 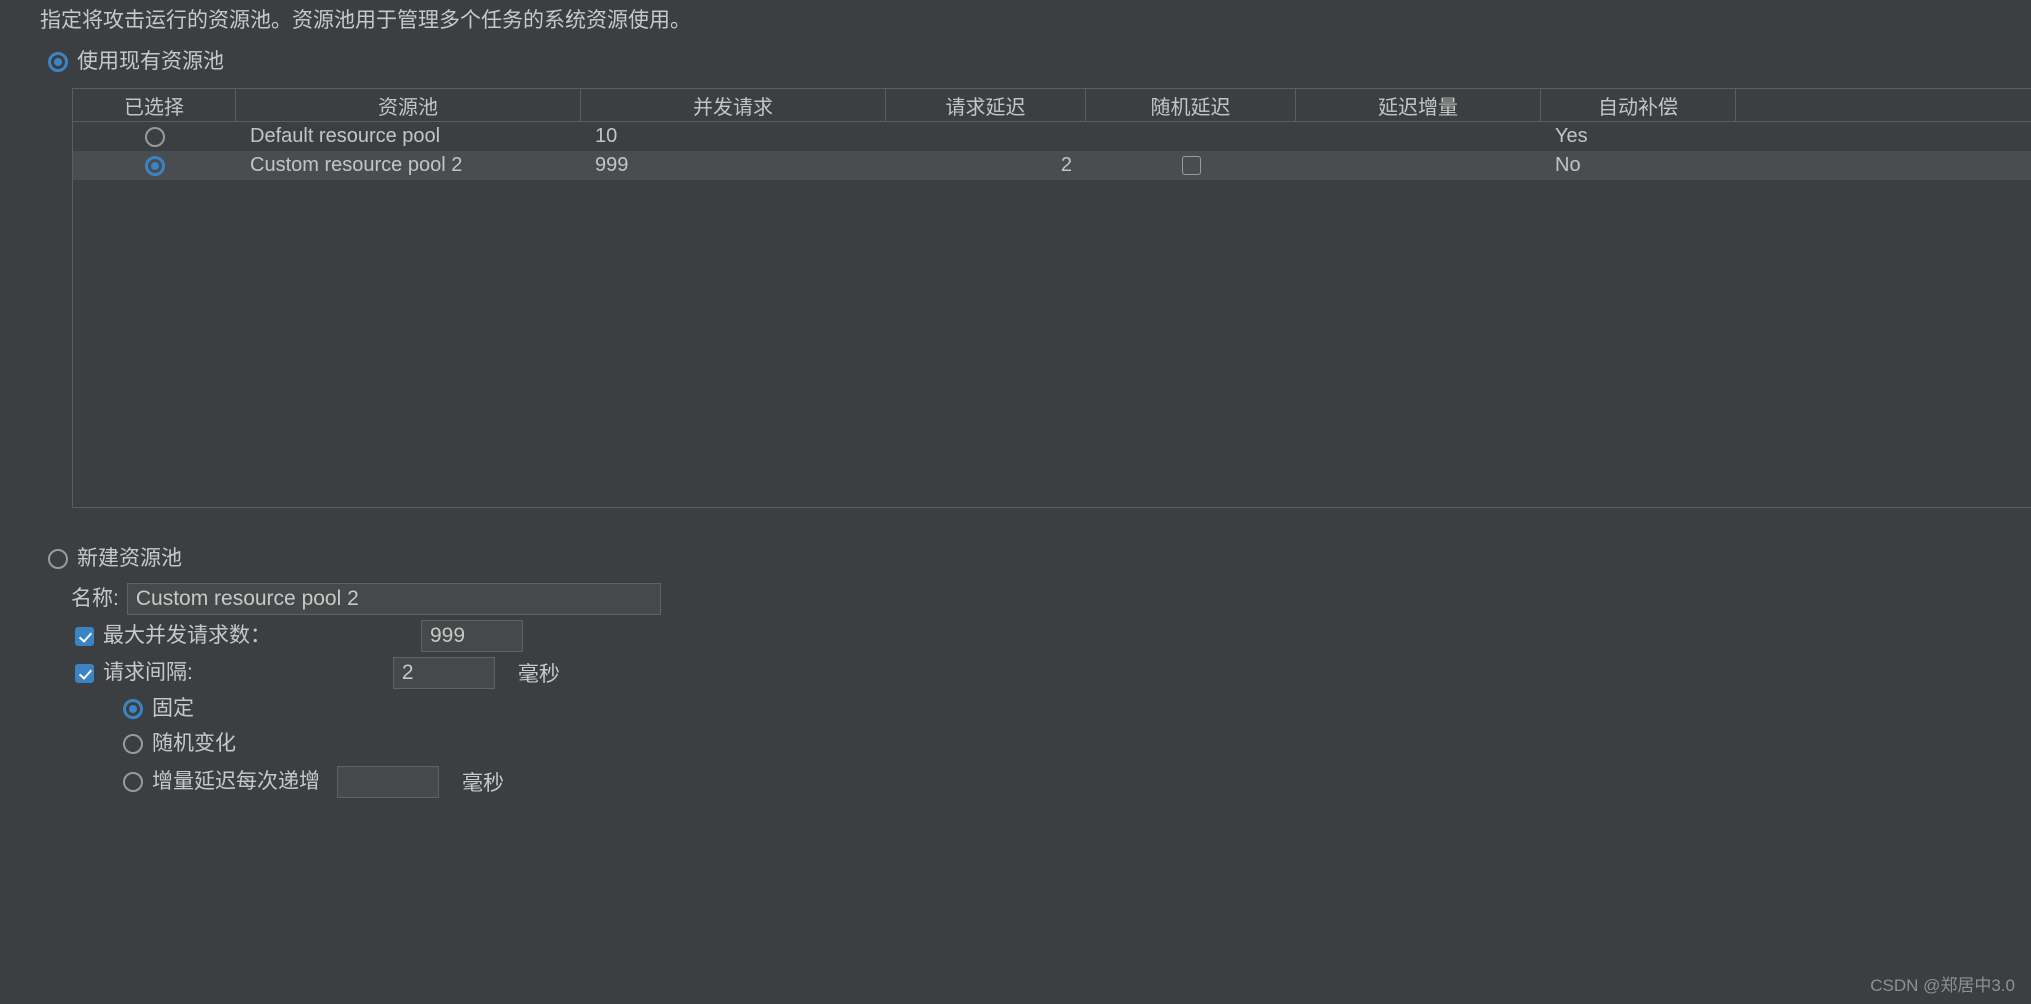 I want to click on field-row-max-concurrent: 最大并发请求数：, so click(x=299, y=636).